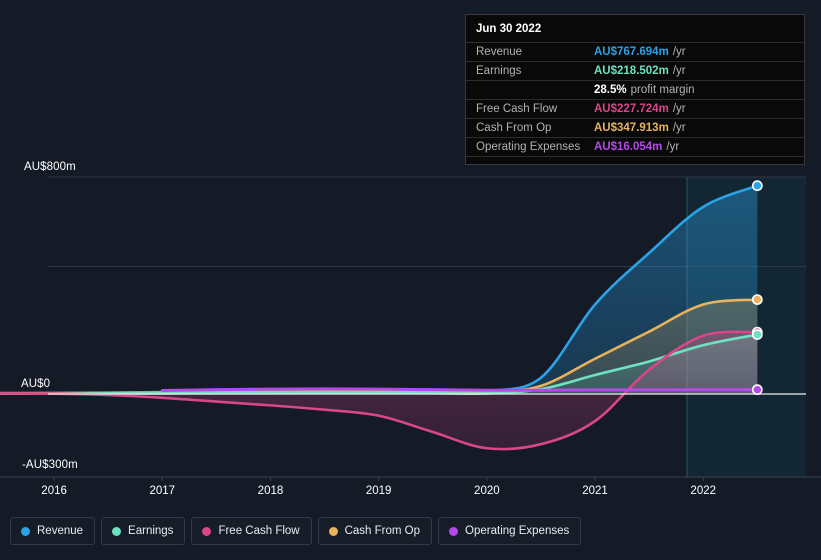  Describe the element at coordinates (640, 71) in the screenshot. I see `tooltip-row-value: AU$218.502m/yr` at that location.